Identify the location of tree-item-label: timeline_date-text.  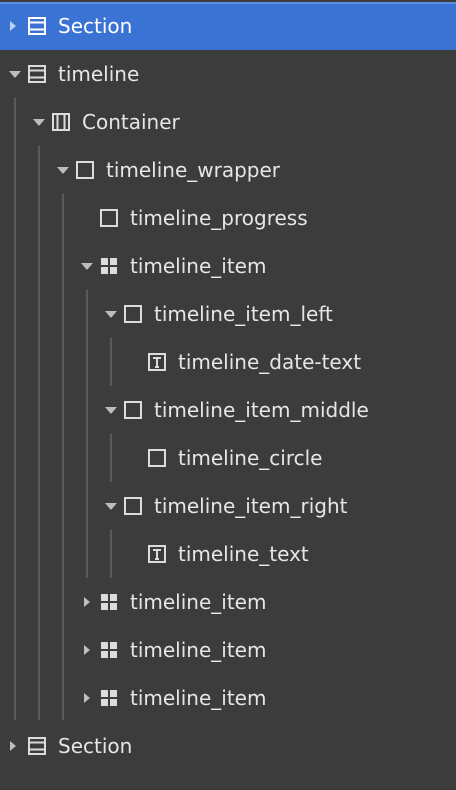
(270, 362).